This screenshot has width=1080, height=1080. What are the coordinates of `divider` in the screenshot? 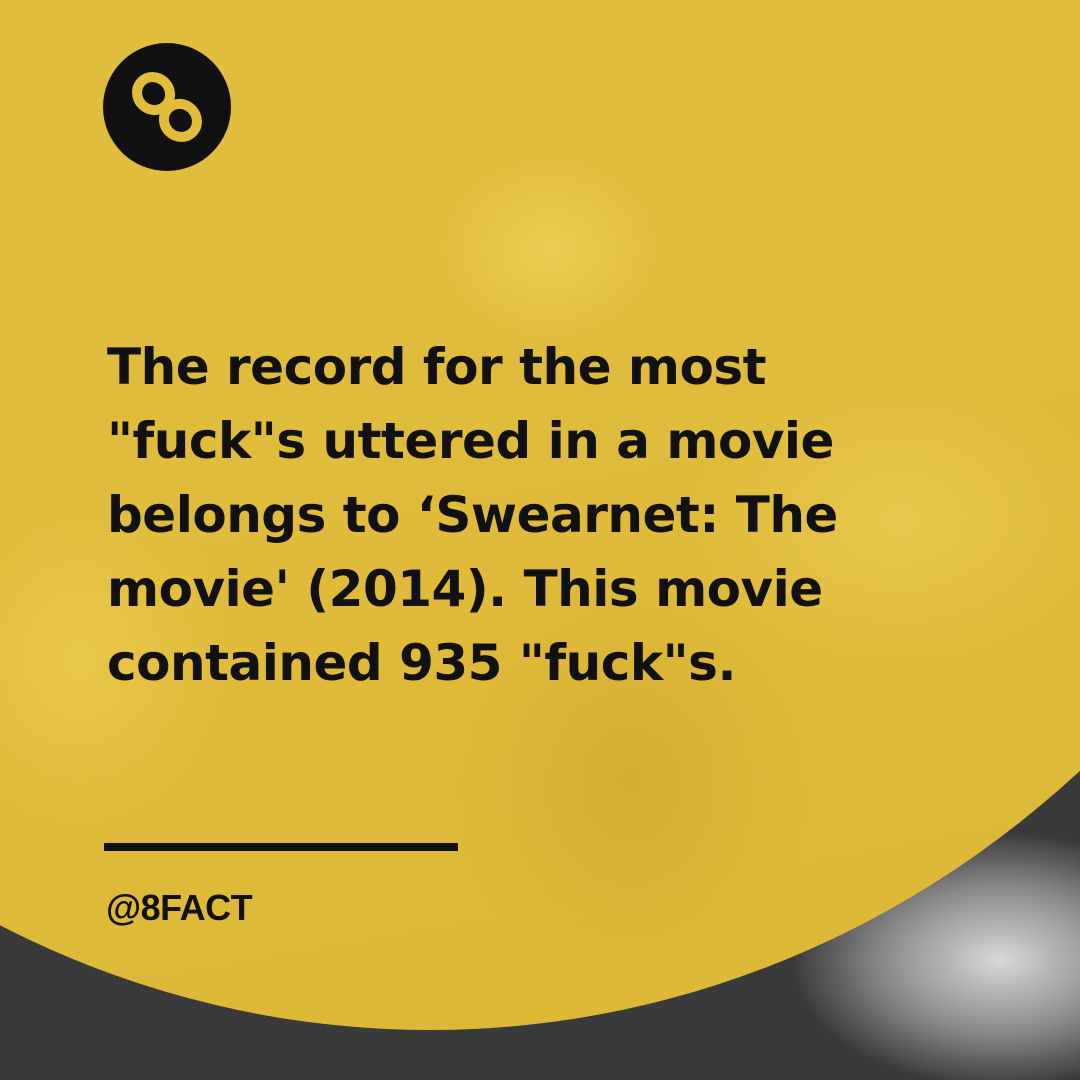 It's located at (281, 847).